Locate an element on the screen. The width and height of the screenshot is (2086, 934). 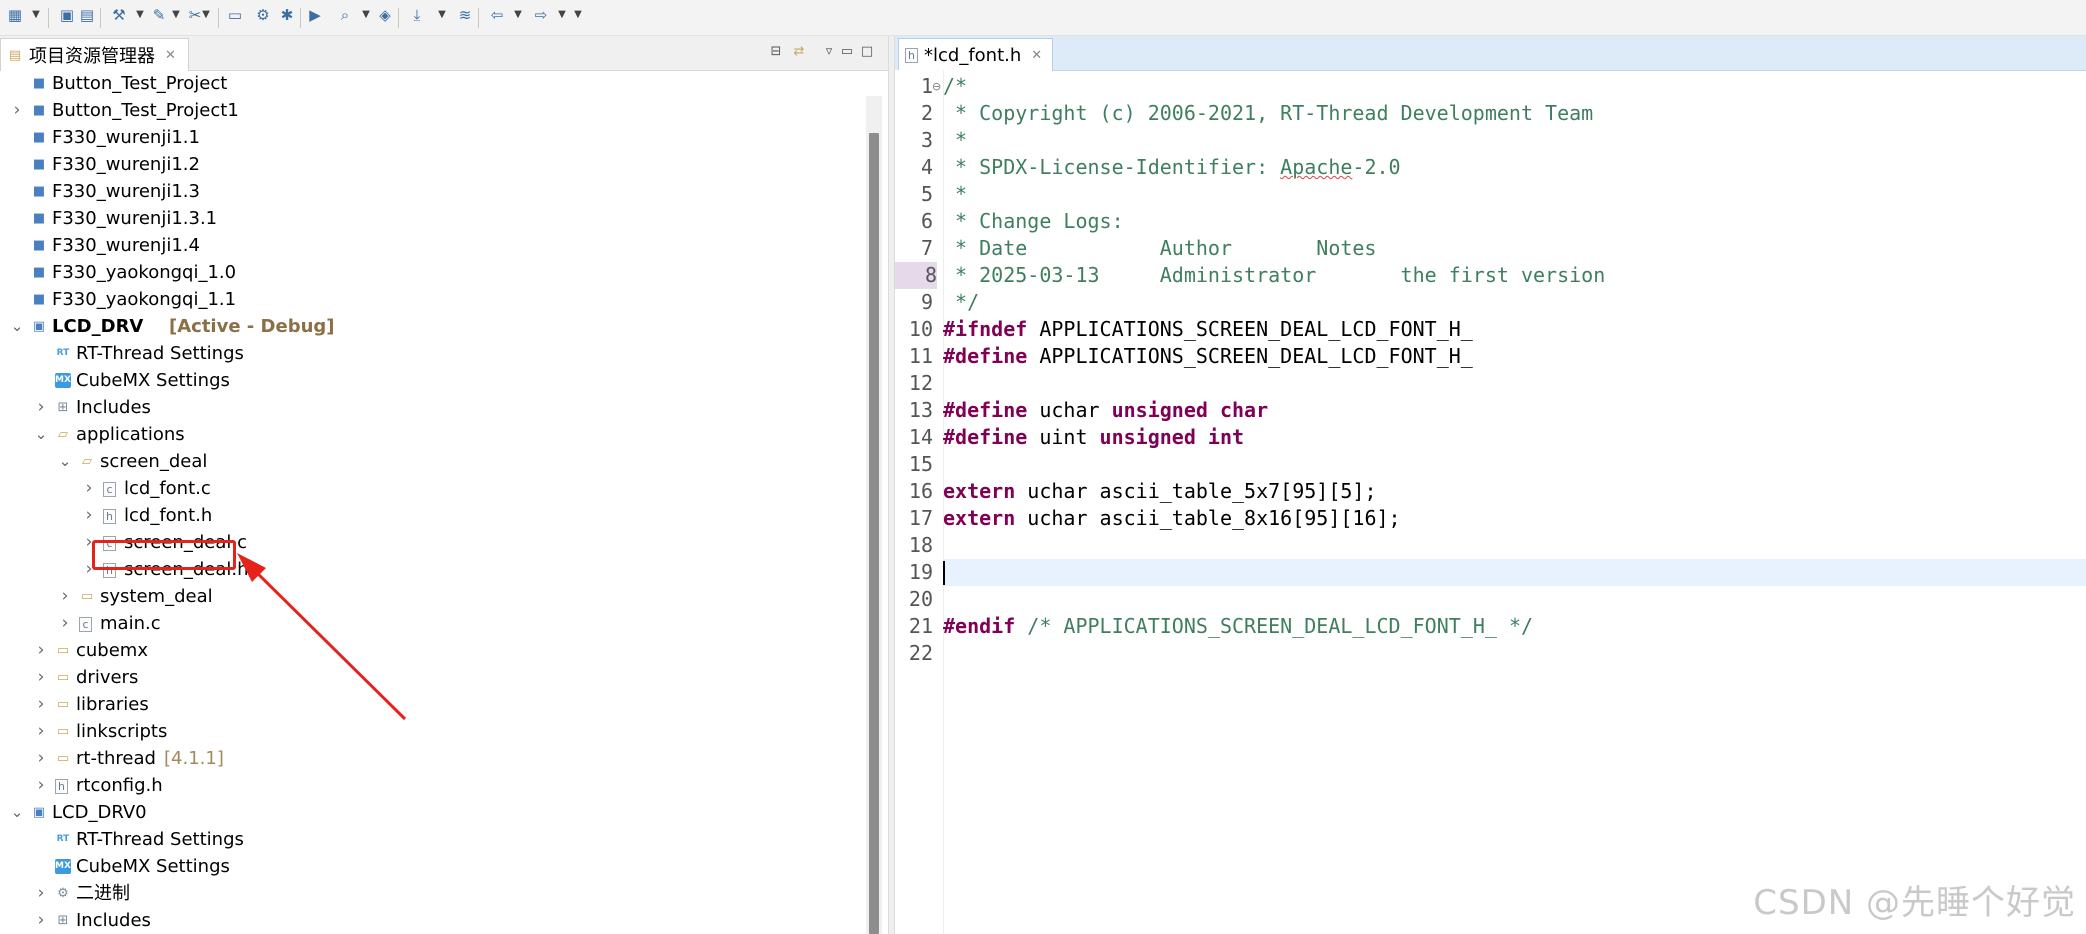
monitor-icon: ▭ is located at coordinates (235, 15).